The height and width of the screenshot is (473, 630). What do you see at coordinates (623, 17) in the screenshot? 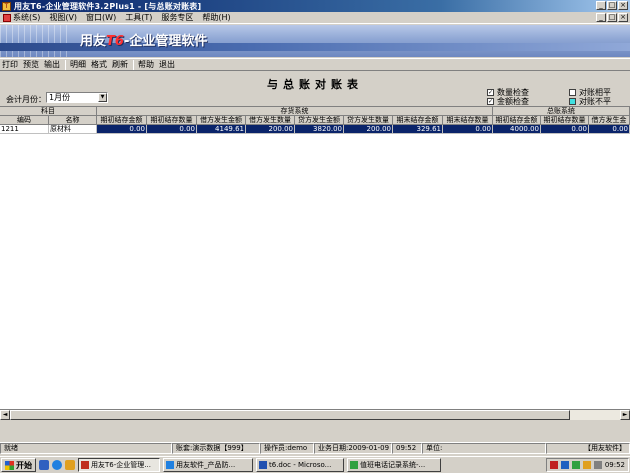
I see `mdi-close-button: ×` at bounding box center [623, 17].